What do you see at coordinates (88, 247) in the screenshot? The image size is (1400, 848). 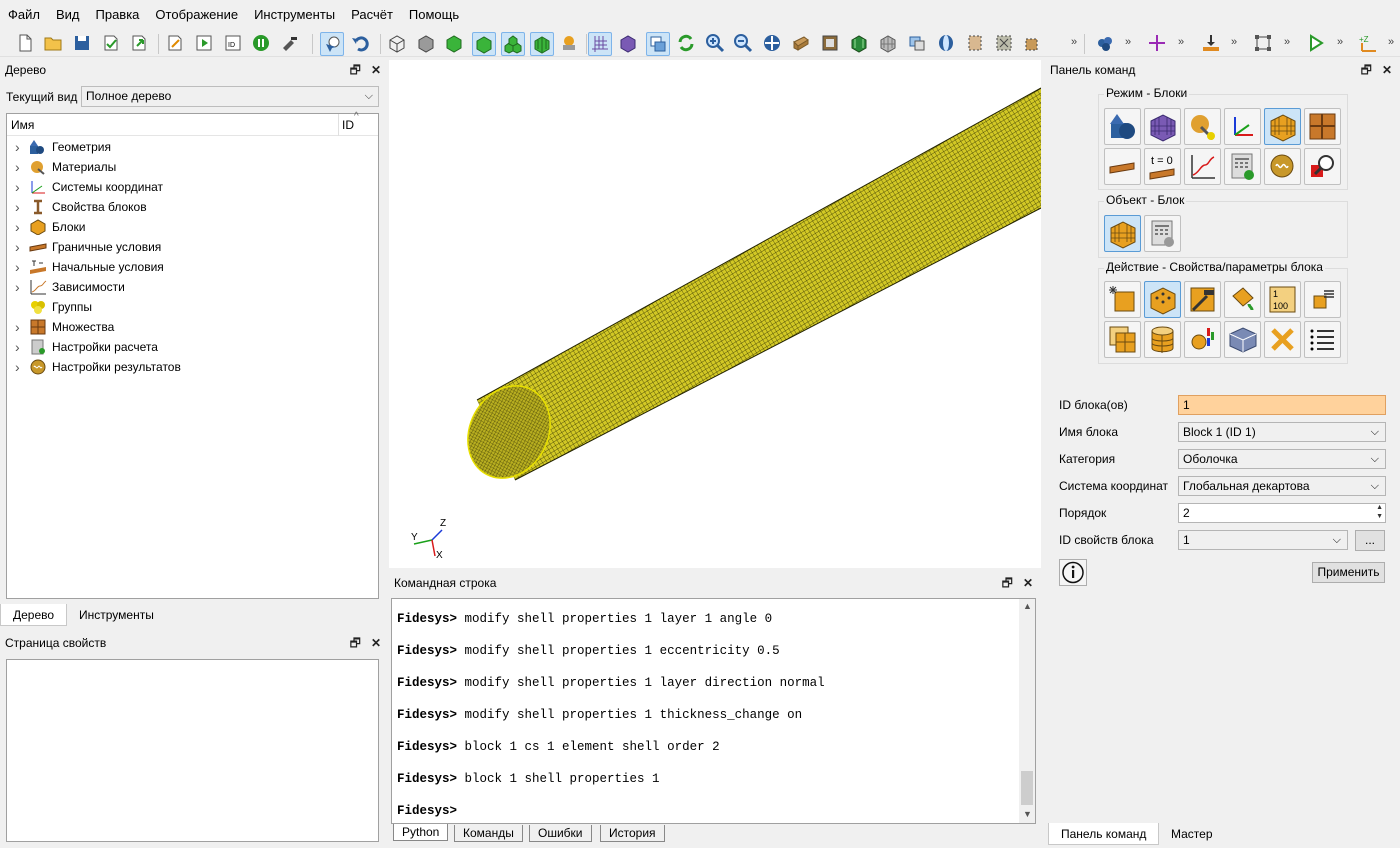 I see `tree-item: › Граничные условия` at bounding box center [88, 247].